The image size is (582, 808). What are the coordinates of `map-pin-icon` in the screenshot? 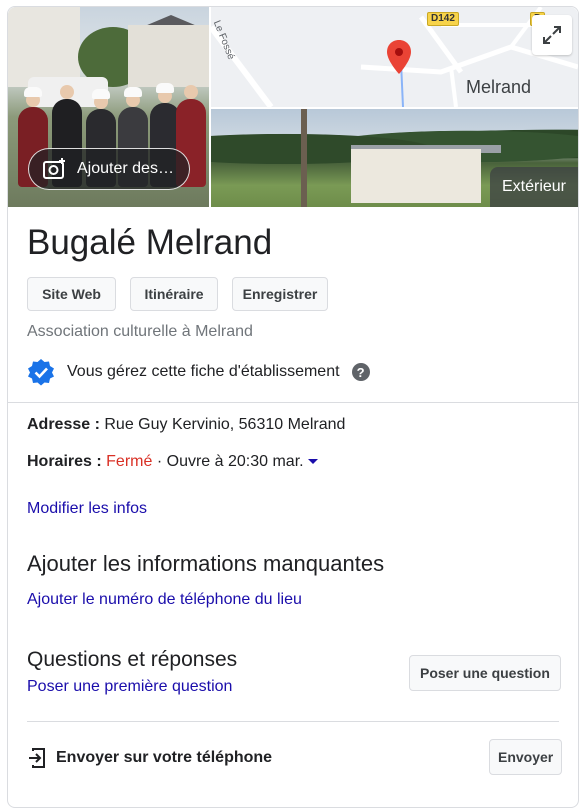 It's located at (399, 57).